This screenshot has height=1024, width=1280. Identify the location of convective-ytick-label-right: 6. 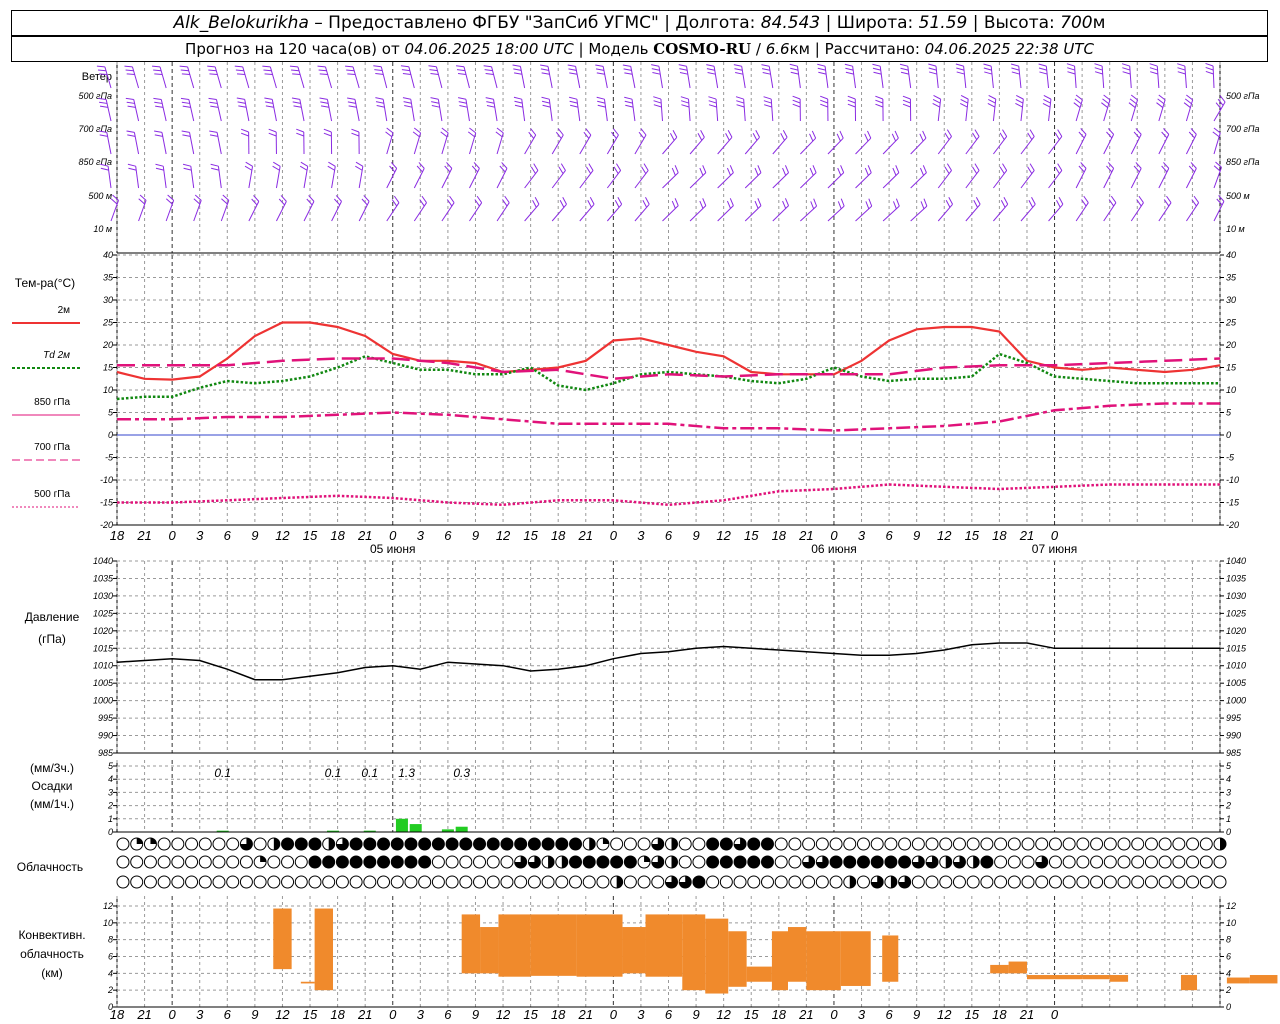
(1228, 957).